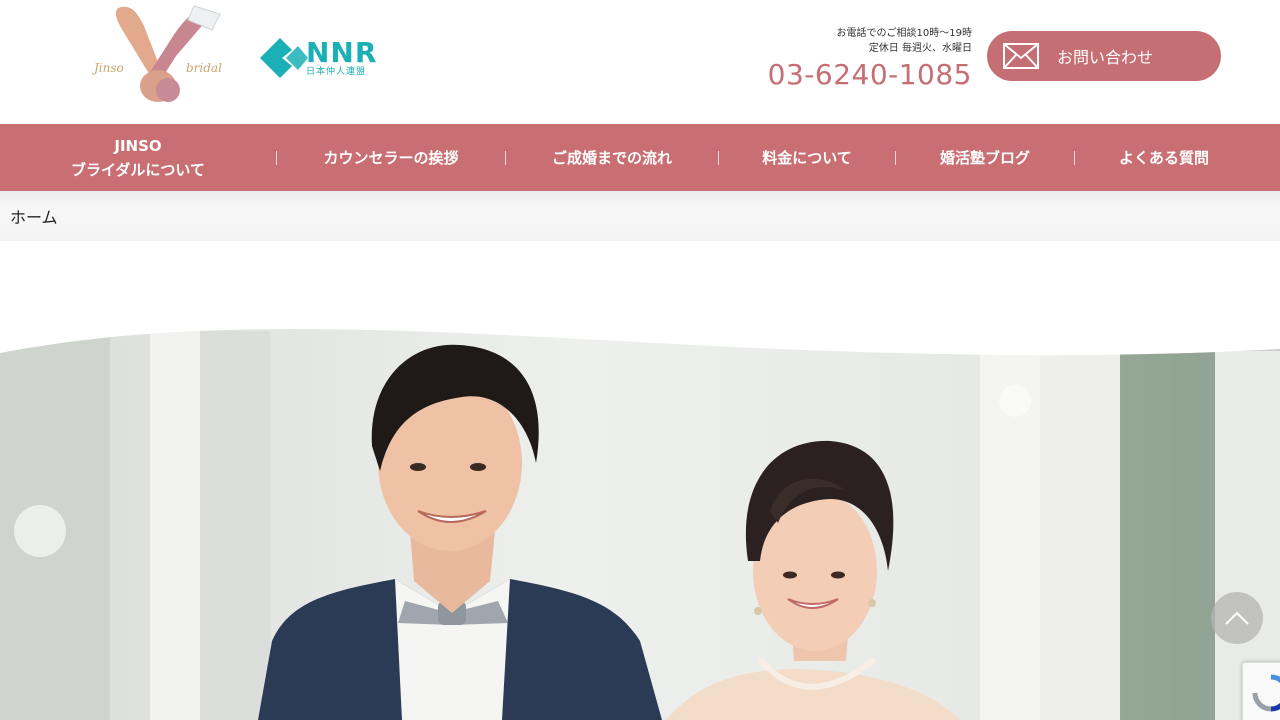 This screenshot has height=720, width=1280. Describe the element at coordinates (1164, 157) in the screenshot. I see `nav-item-faq: よくある質問` at that location.